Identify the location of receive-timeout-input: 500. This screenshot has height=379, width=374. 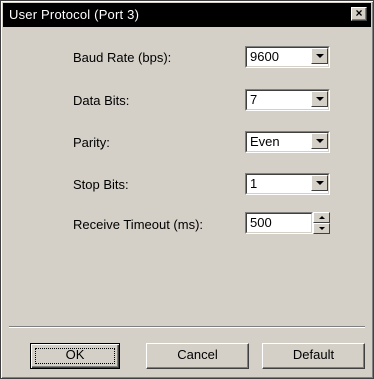
(279, 223).